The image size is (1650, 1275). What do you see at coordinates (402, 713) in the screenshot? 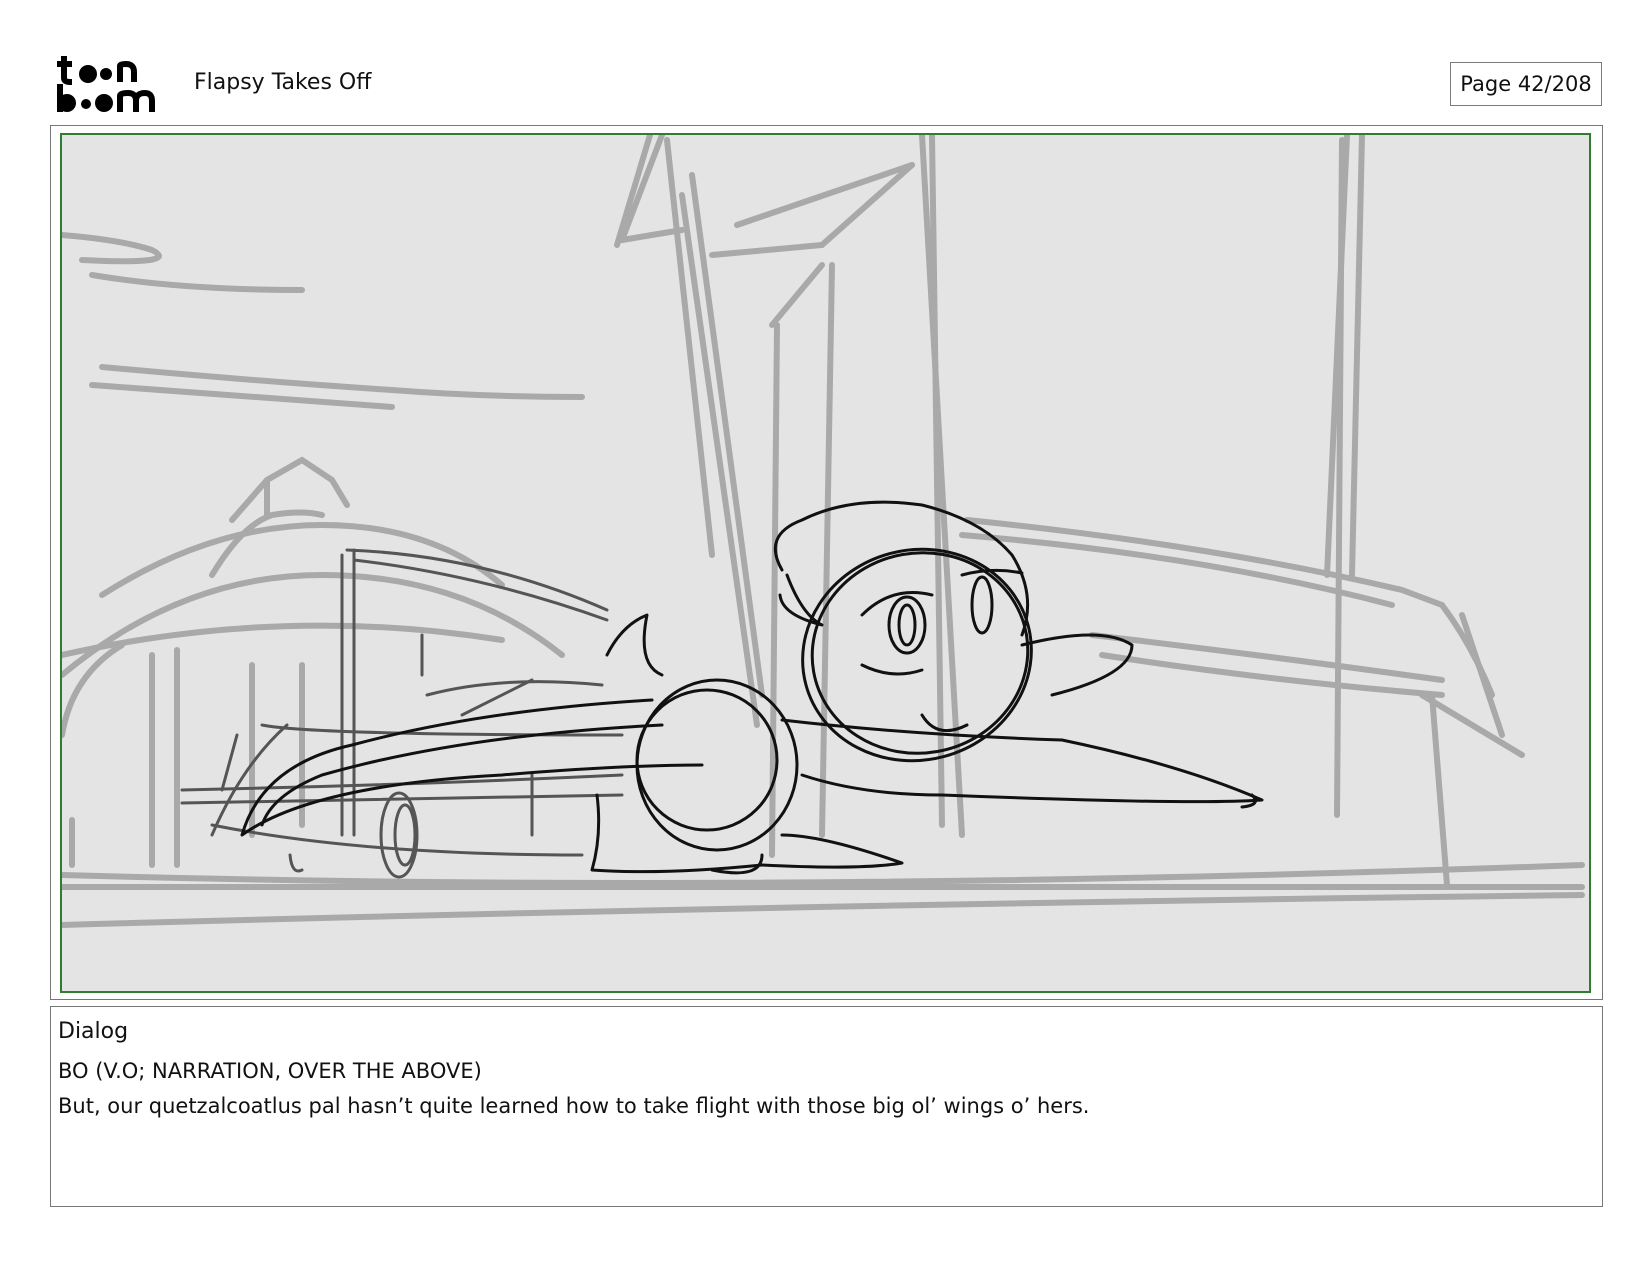
I see `midground-sketch` at bounding box center [402, 713].